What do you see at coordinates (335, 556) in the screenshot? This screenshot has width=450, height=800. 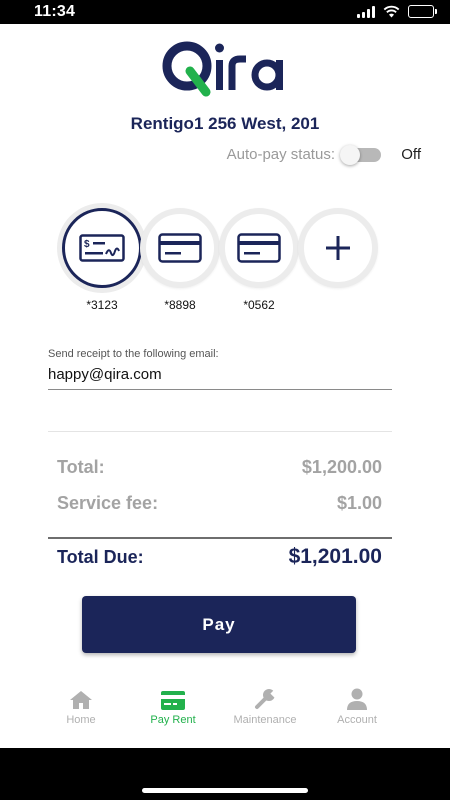 I see `total-due-value: $1,201.00` at bounding box center [335, 556].